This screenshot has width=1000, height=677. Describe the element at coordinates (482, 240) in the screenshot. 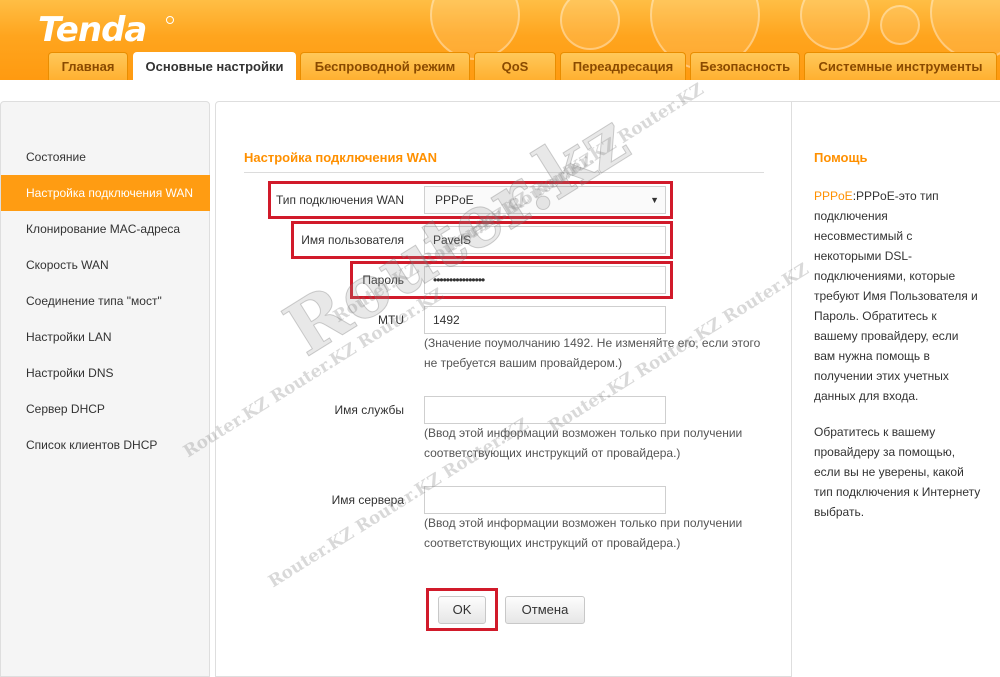

I see `highlight-username` at that location.